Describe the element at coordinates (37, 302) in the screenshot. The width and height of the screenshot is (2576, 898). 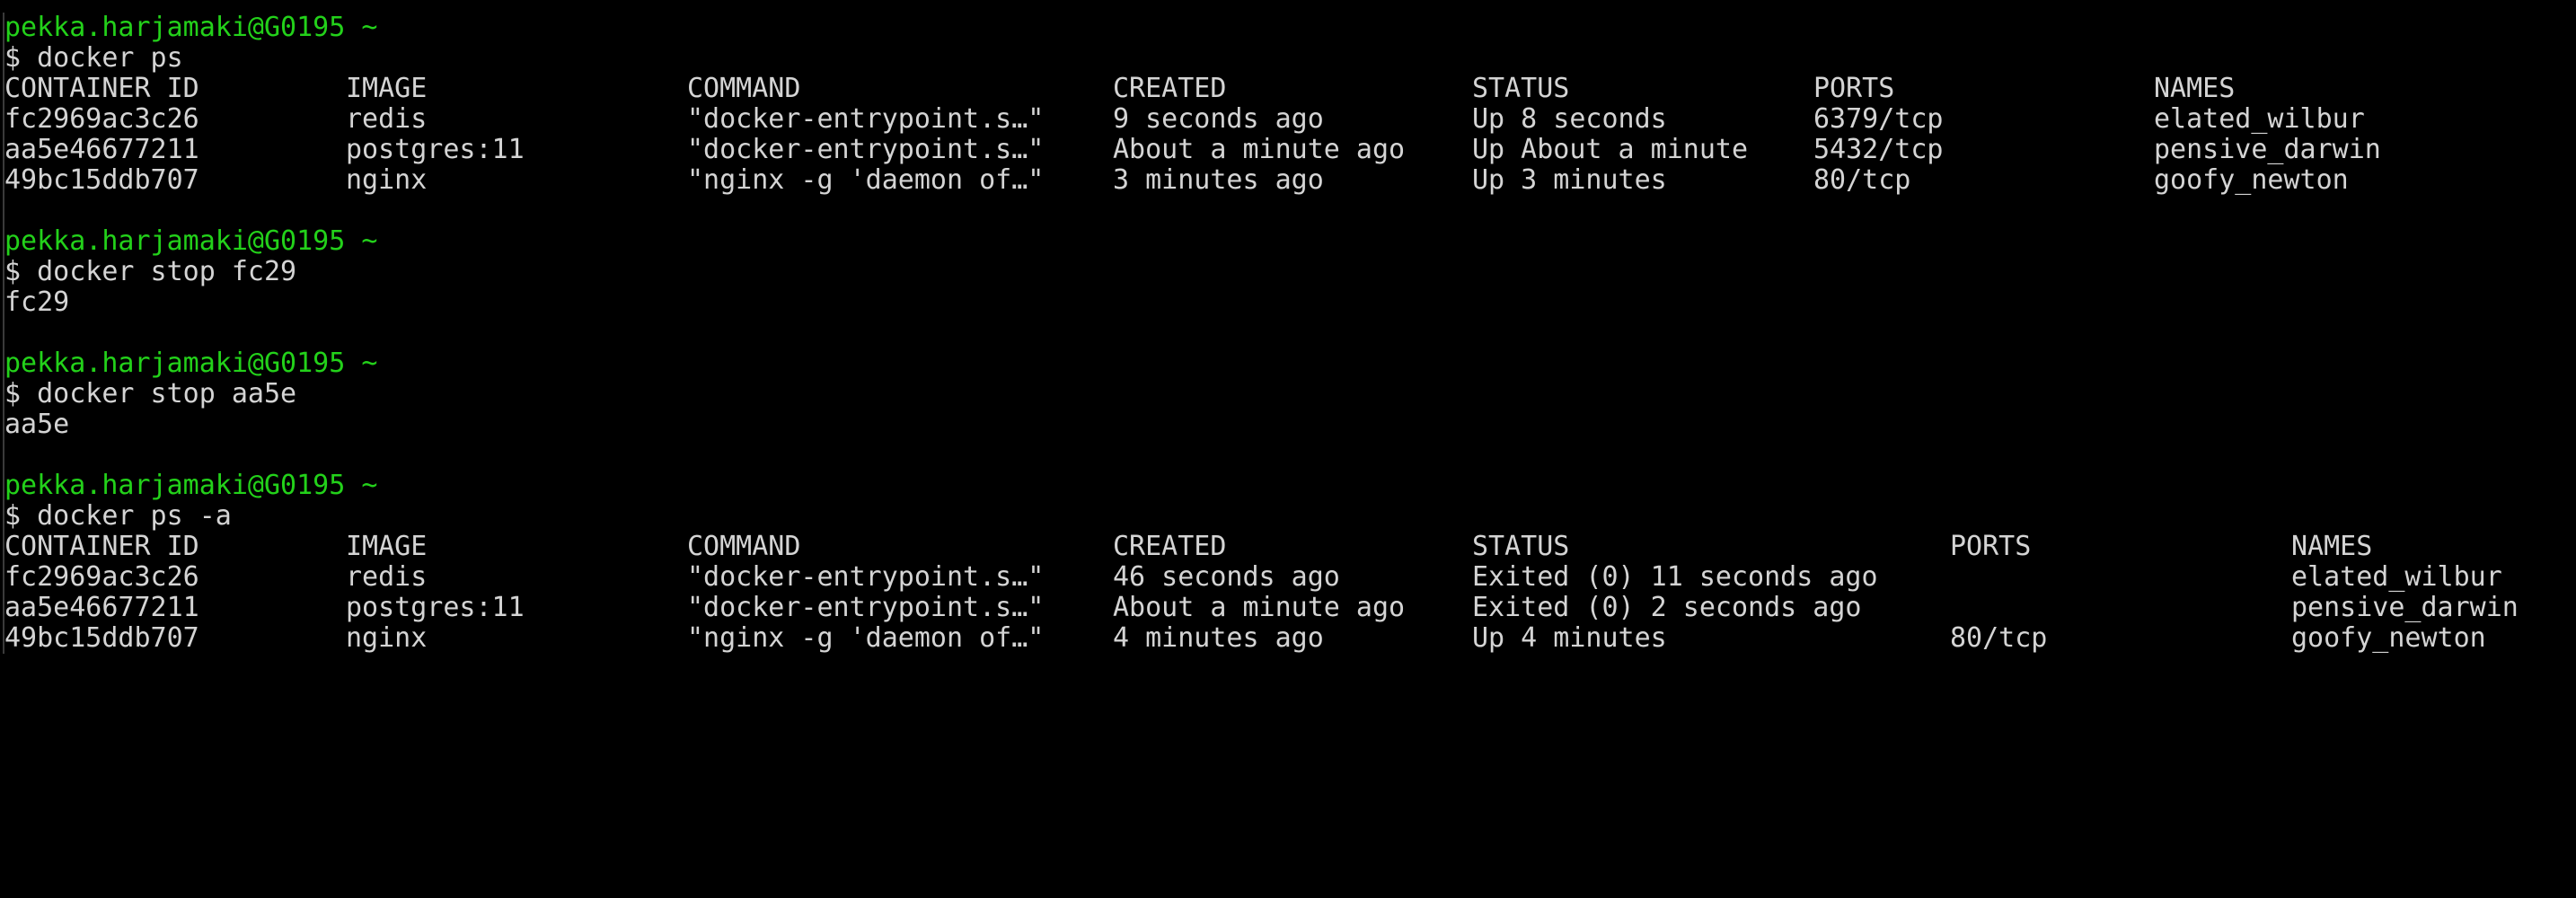
I see `command-output: fc29` at that location.